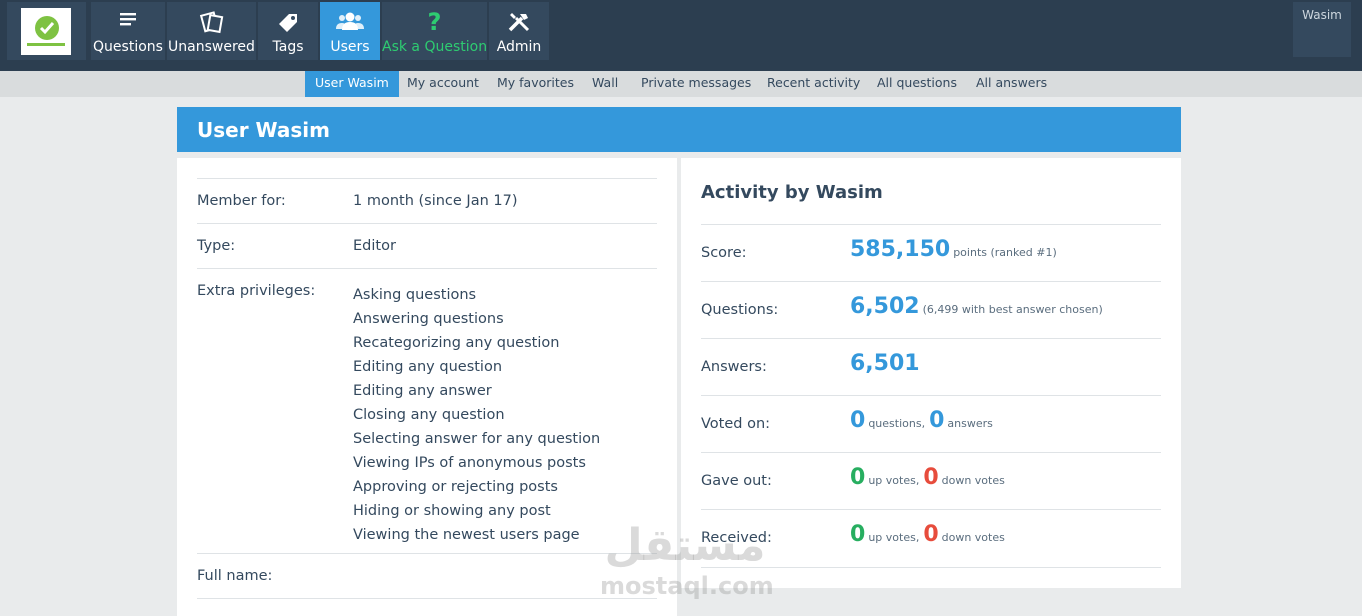 The width and height of the screenshot is (1362, 616). I want to click on nav-label: Users, so click(350, 47).